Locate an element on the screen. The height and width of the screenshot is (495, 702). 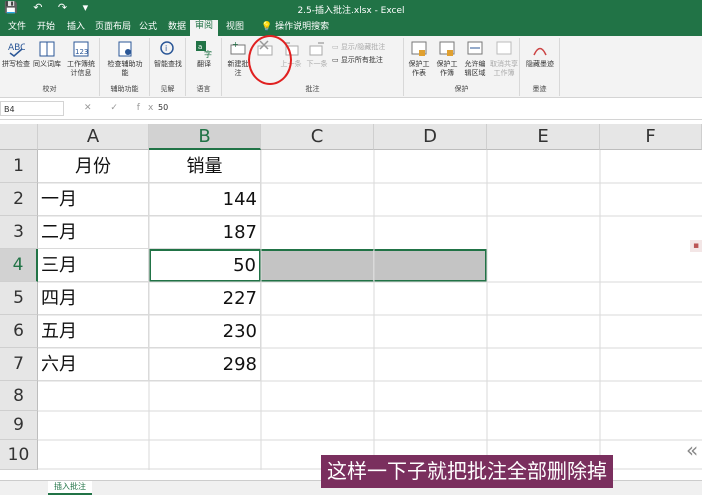
highlight-circle is located at coordinates (270, 60).